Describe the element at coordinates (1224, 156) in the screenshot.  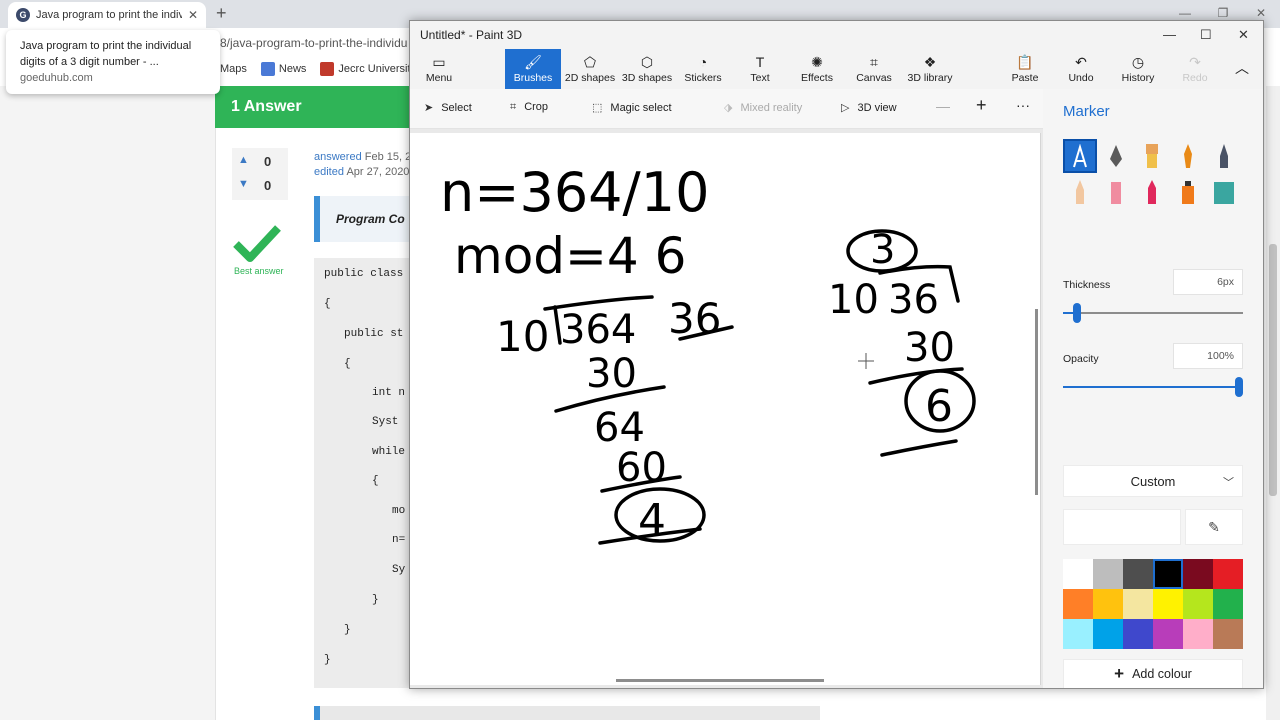
I see `pixel-pen-brush` at that location.